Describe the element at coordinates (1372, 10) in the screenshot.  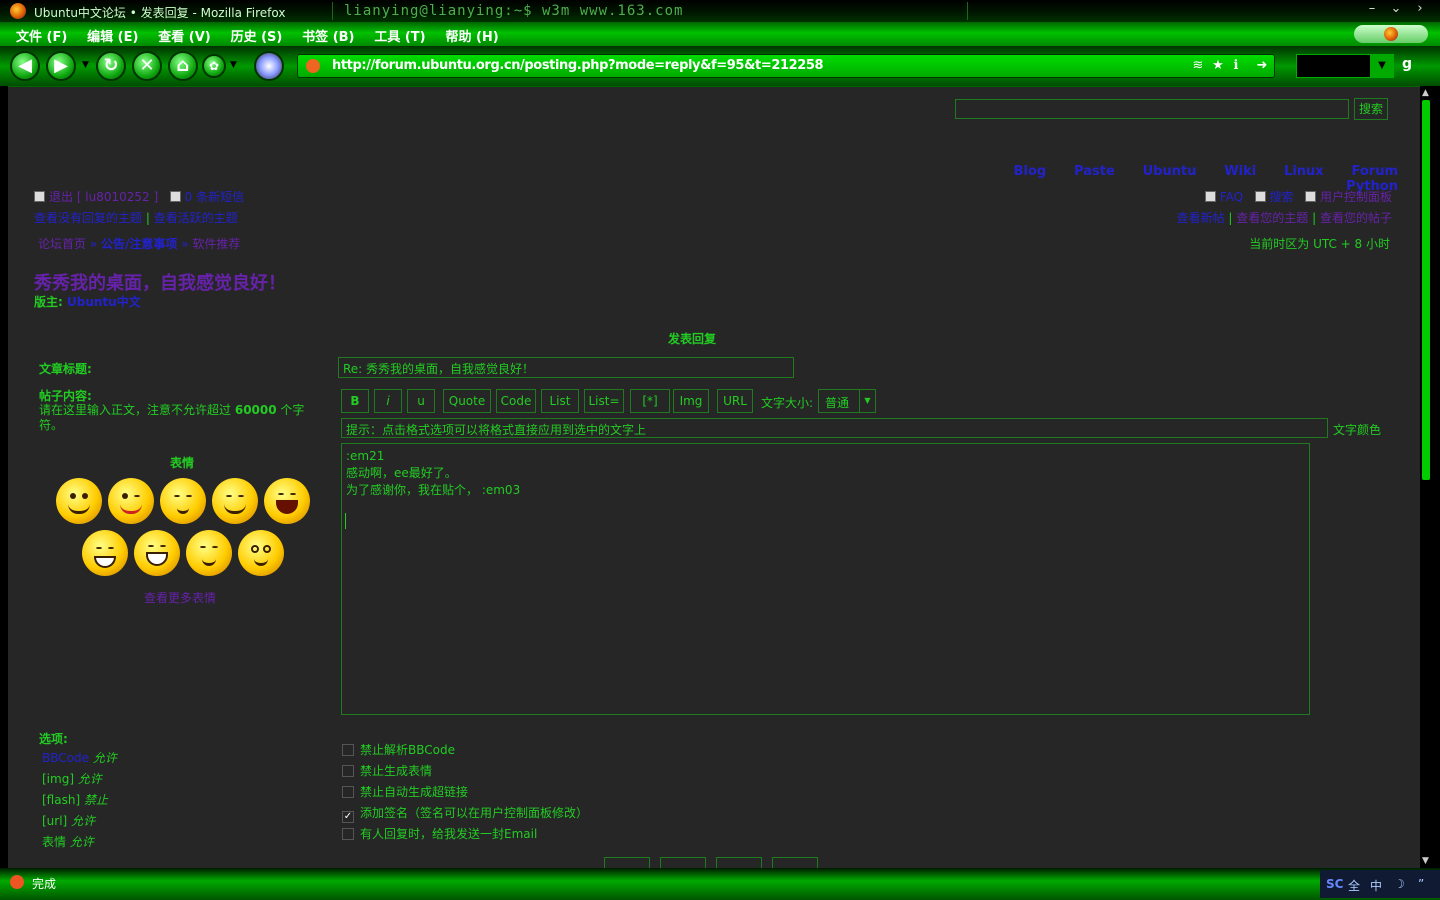
I see `minimize-icon: –` at that location.